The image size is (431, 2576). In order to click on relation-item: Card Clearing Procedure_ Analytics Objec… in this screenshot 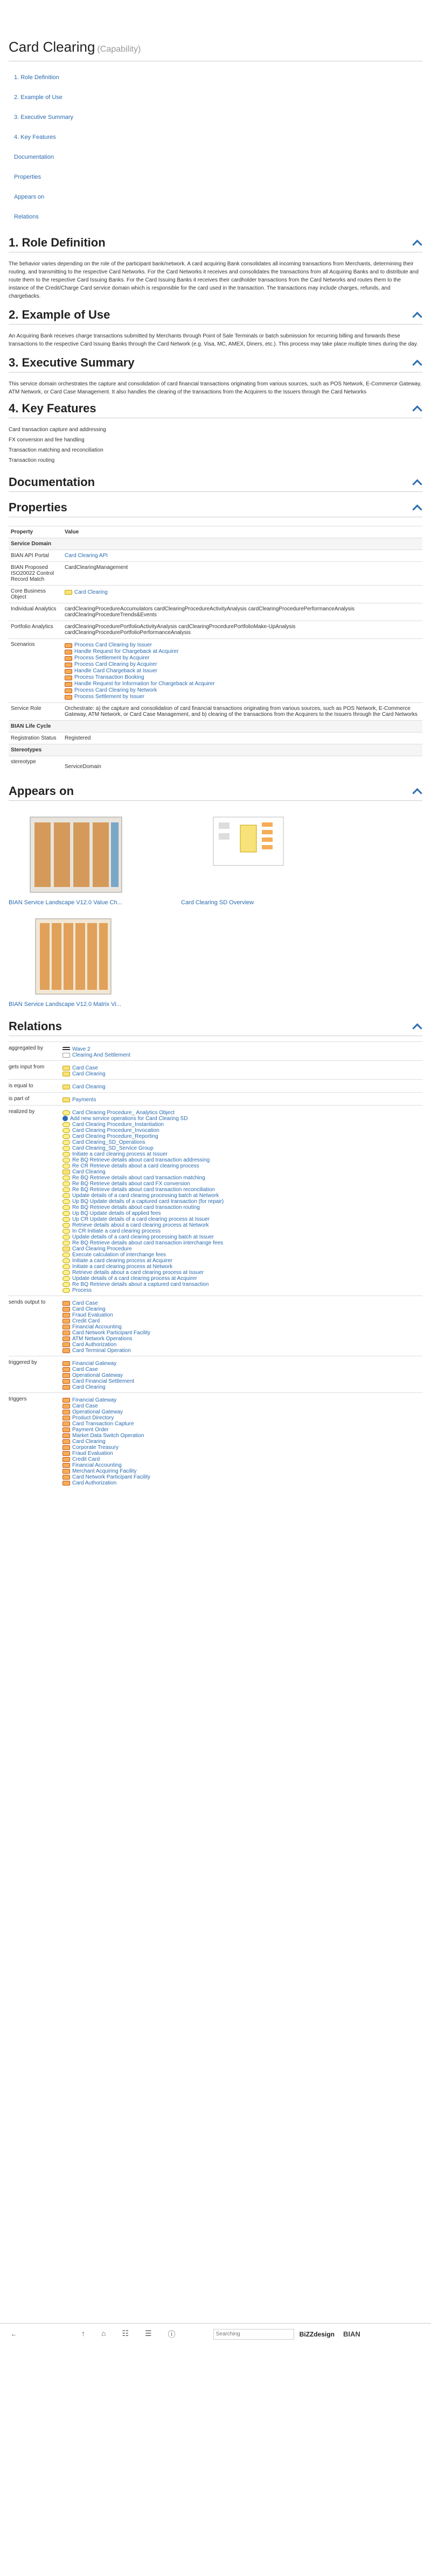, I will do `click(143, 1113)`.